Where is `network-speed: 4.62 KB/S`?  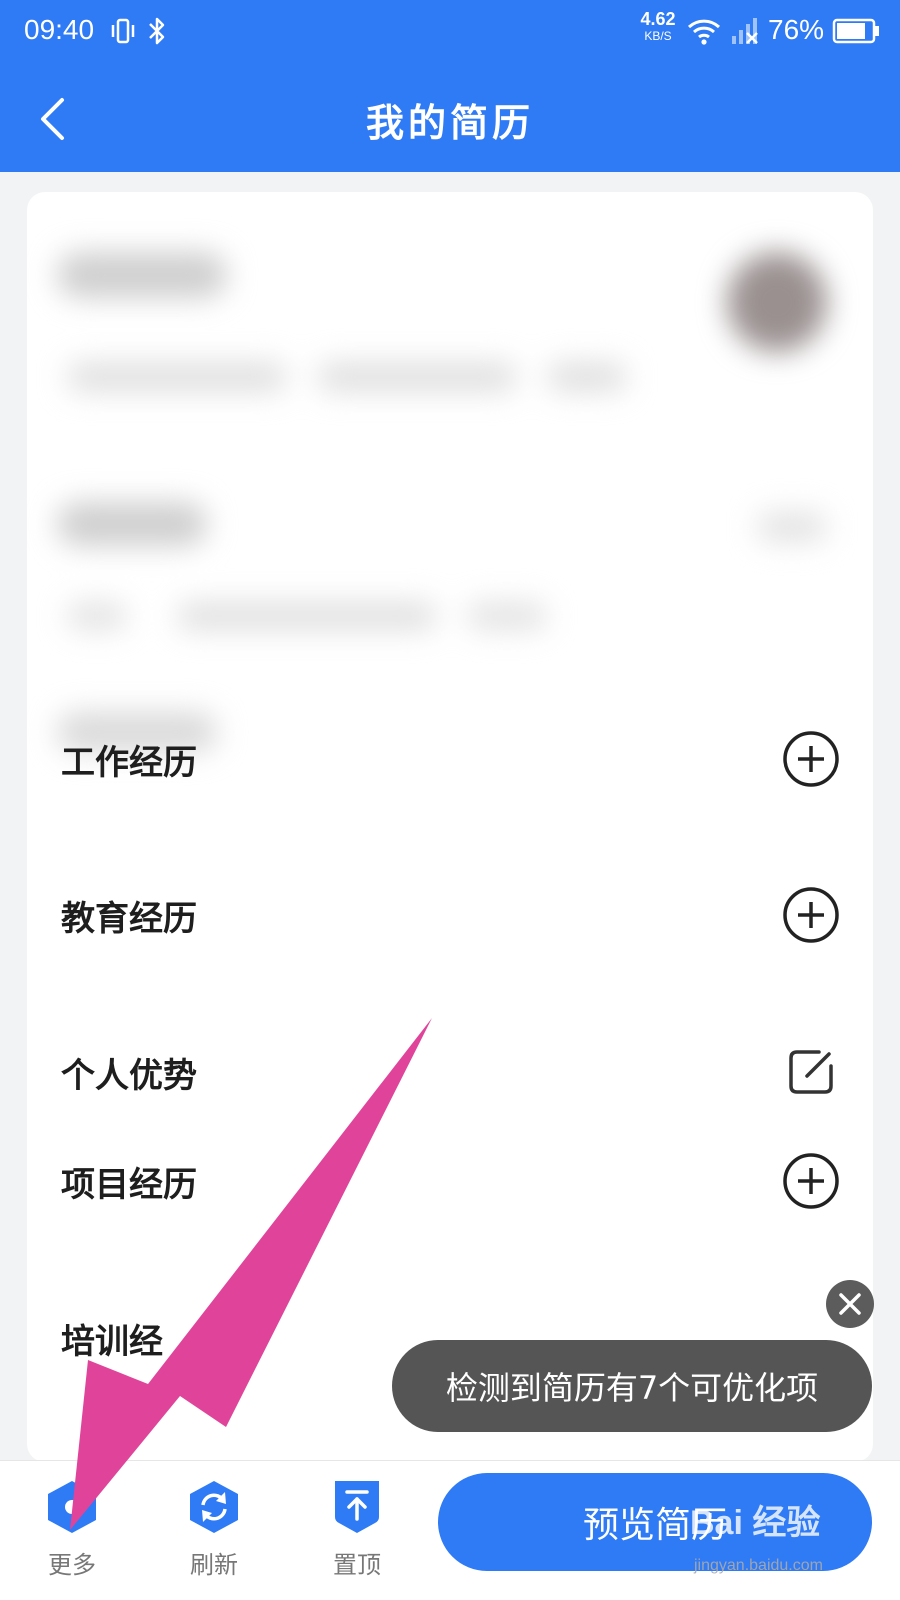
network-speed: 4.62 KB/S is located at coordinates (658, 26).